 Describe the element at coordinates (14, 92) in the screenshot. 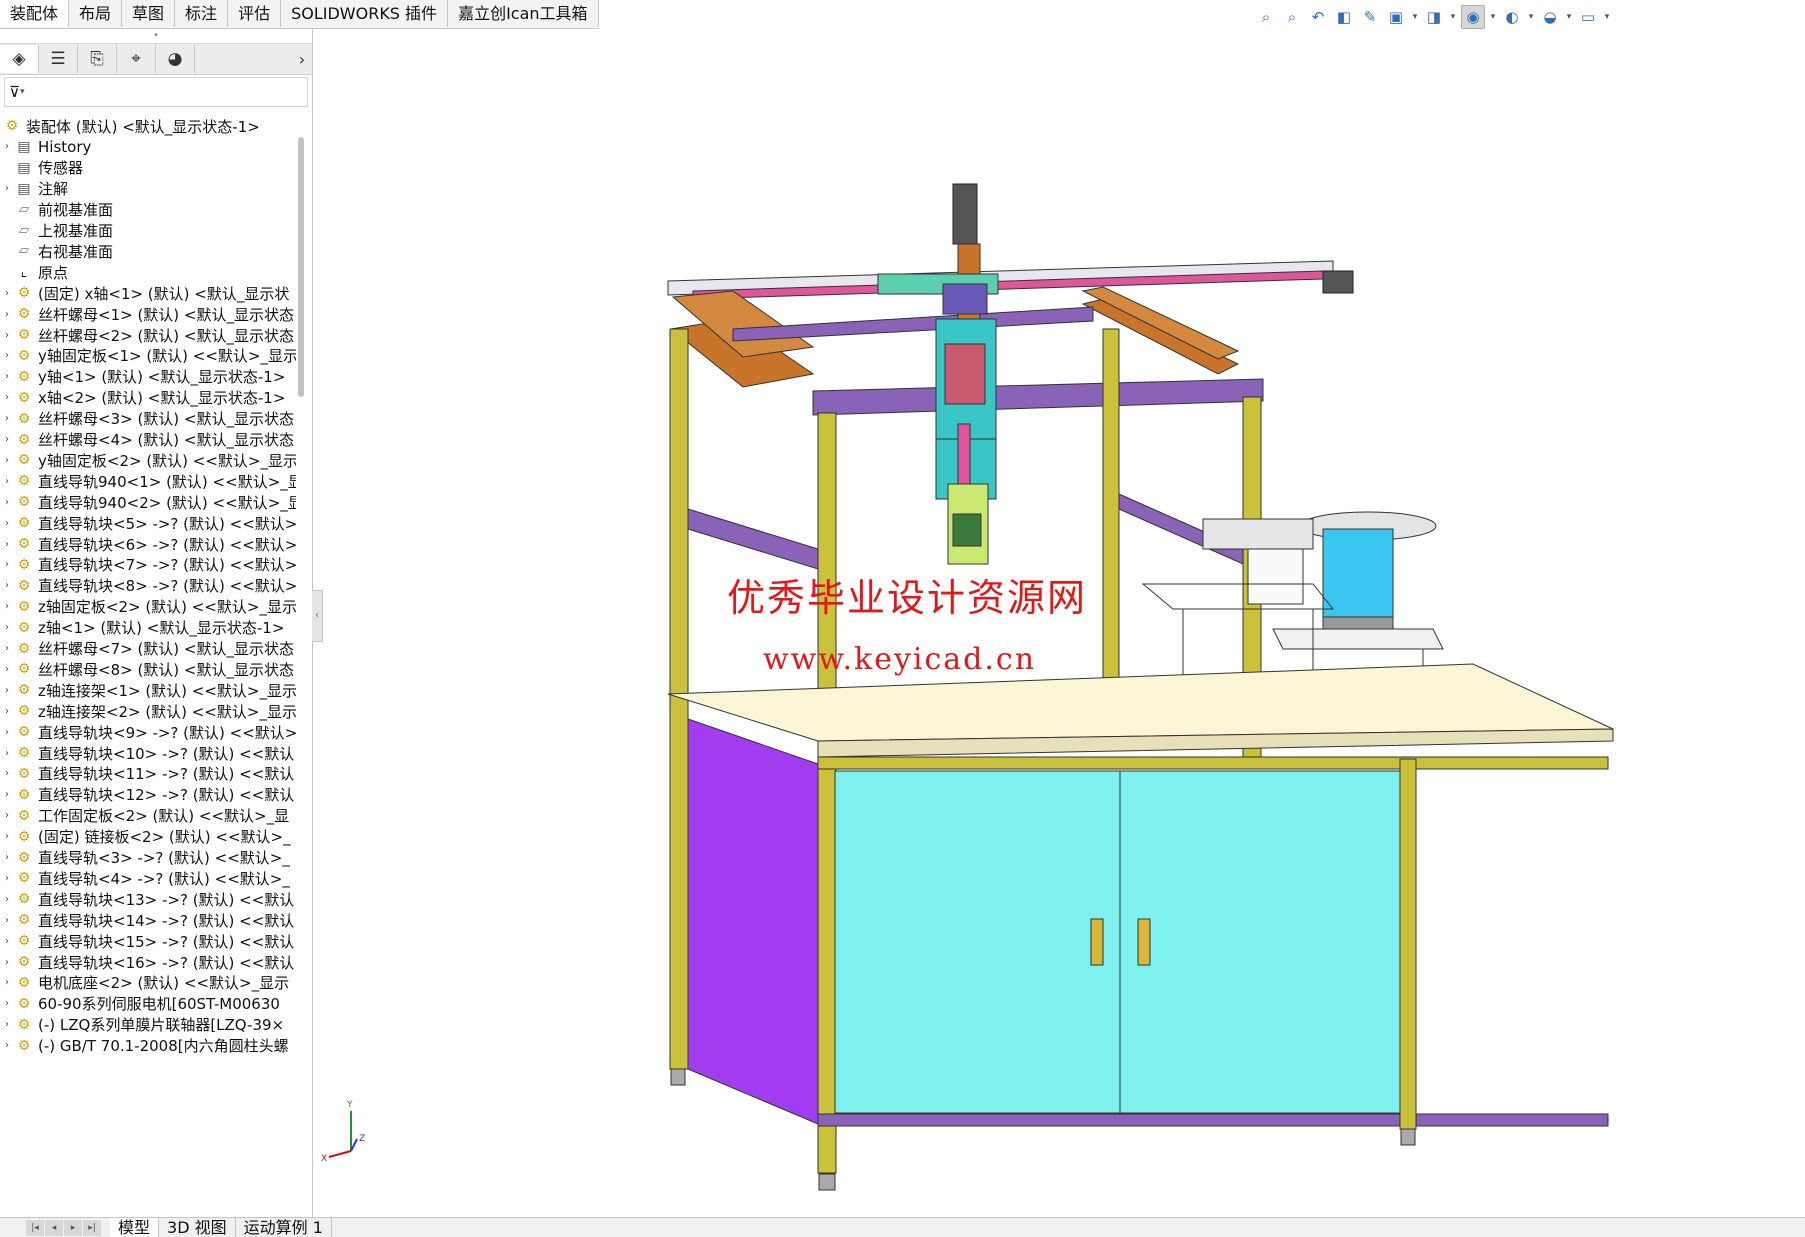

I see `filter-icon: ⊽` at that location.